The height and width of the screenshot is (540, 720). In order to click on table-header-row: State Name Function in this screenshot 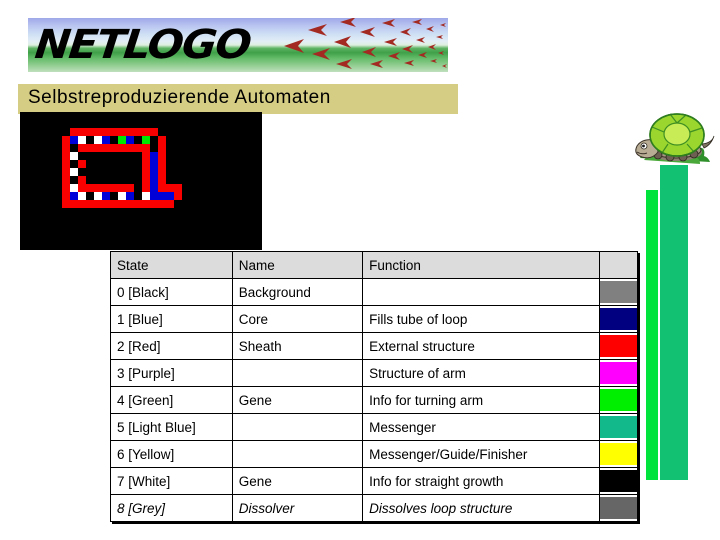, I will do `click(374, 265)`.